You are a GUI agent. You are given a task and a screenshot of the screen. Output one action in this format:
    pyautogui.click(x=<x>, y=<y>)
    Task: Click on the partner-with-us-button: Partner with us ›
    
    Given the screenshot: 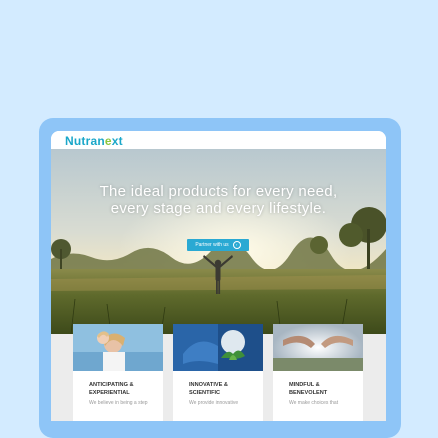 What is the action you would take?
    pyautogui.click(x=218, y=245)
    